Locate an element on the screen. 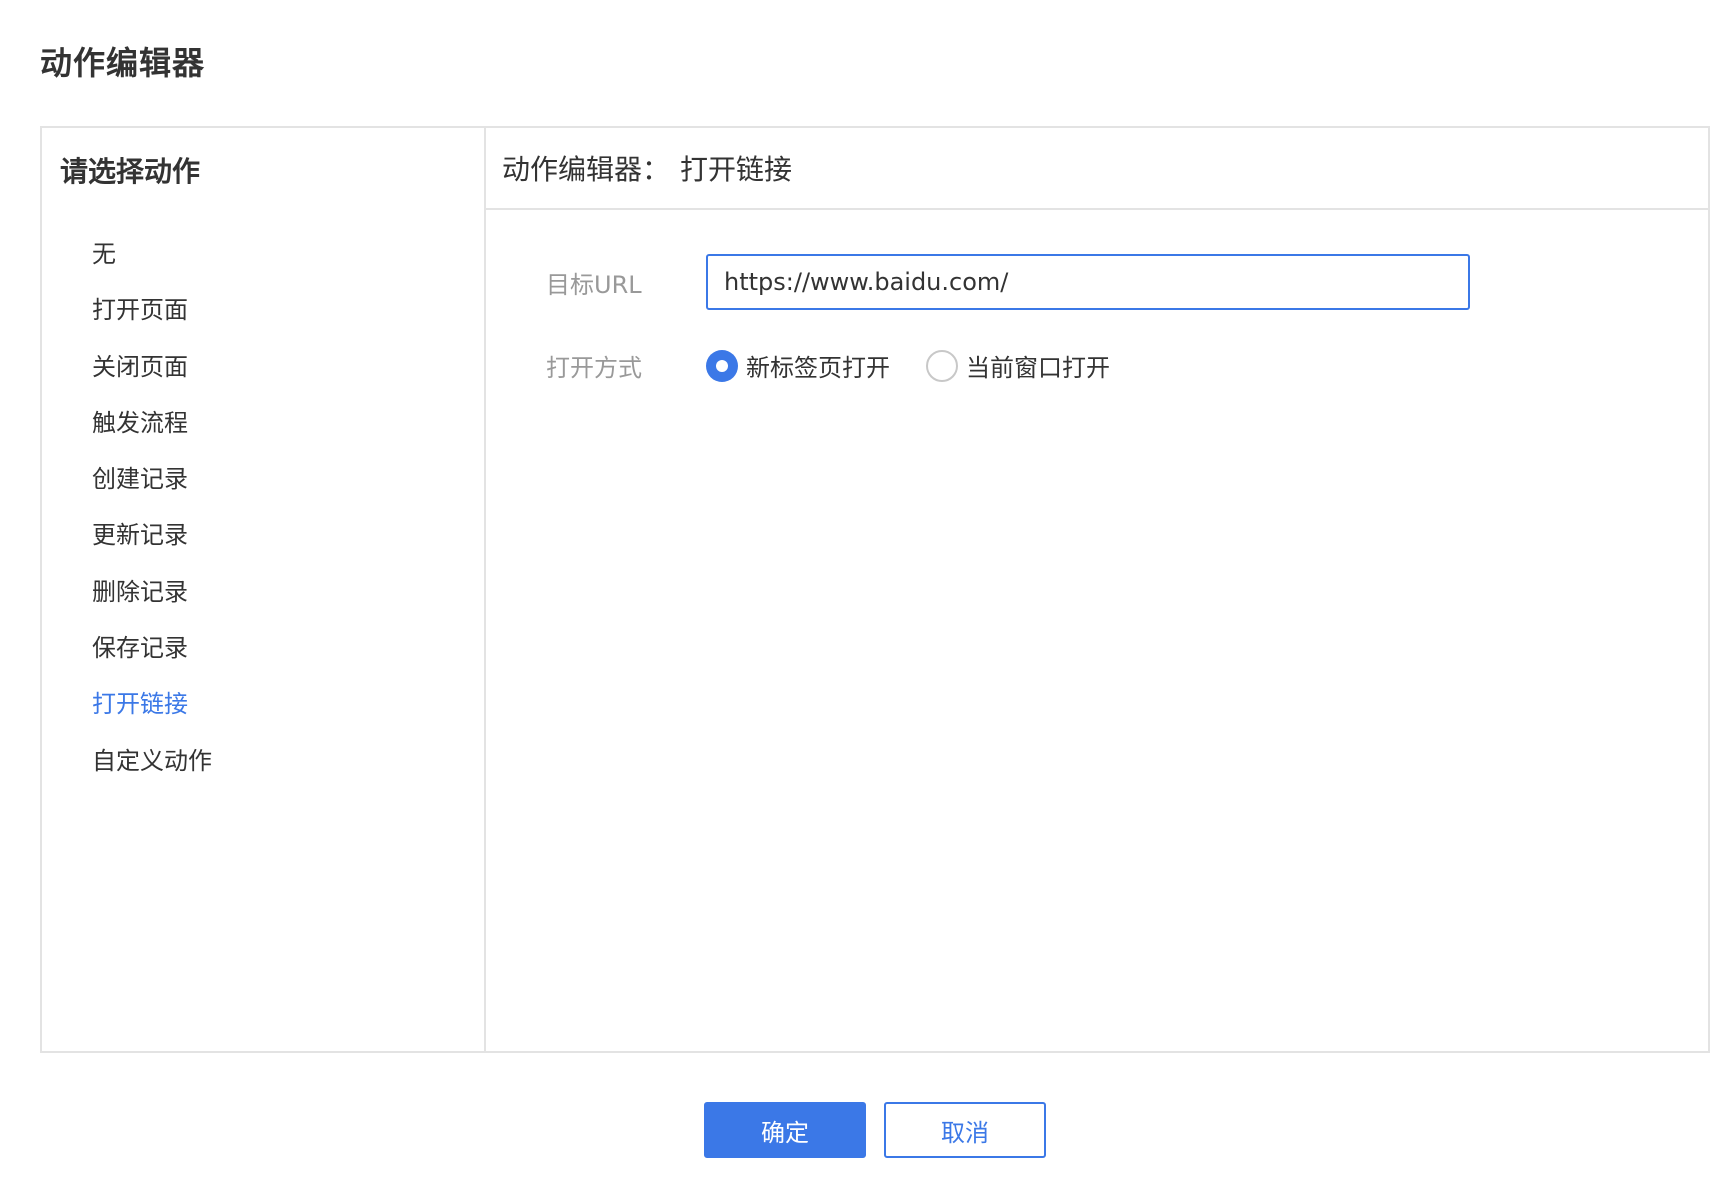  editor-header: 动作编辑器： 打开链接 is located at coordinates (1097, 169).